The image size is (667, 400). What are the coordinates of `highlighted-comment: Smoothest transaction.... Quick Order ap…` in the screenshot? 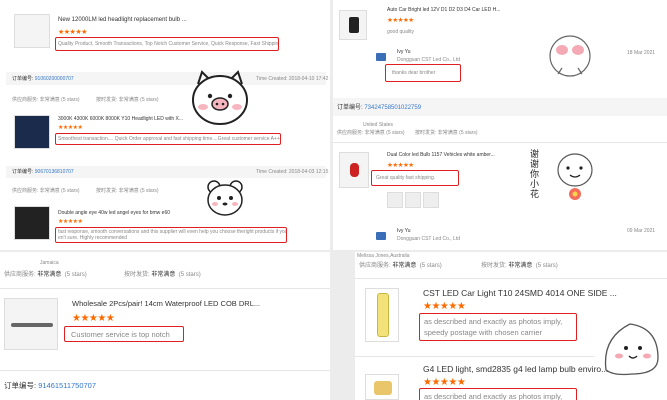 It's located at (168, 139).